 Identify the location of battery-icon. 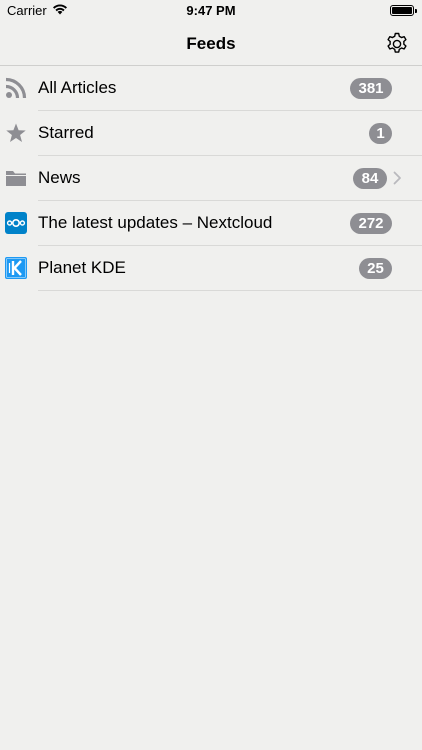
(403, 10).